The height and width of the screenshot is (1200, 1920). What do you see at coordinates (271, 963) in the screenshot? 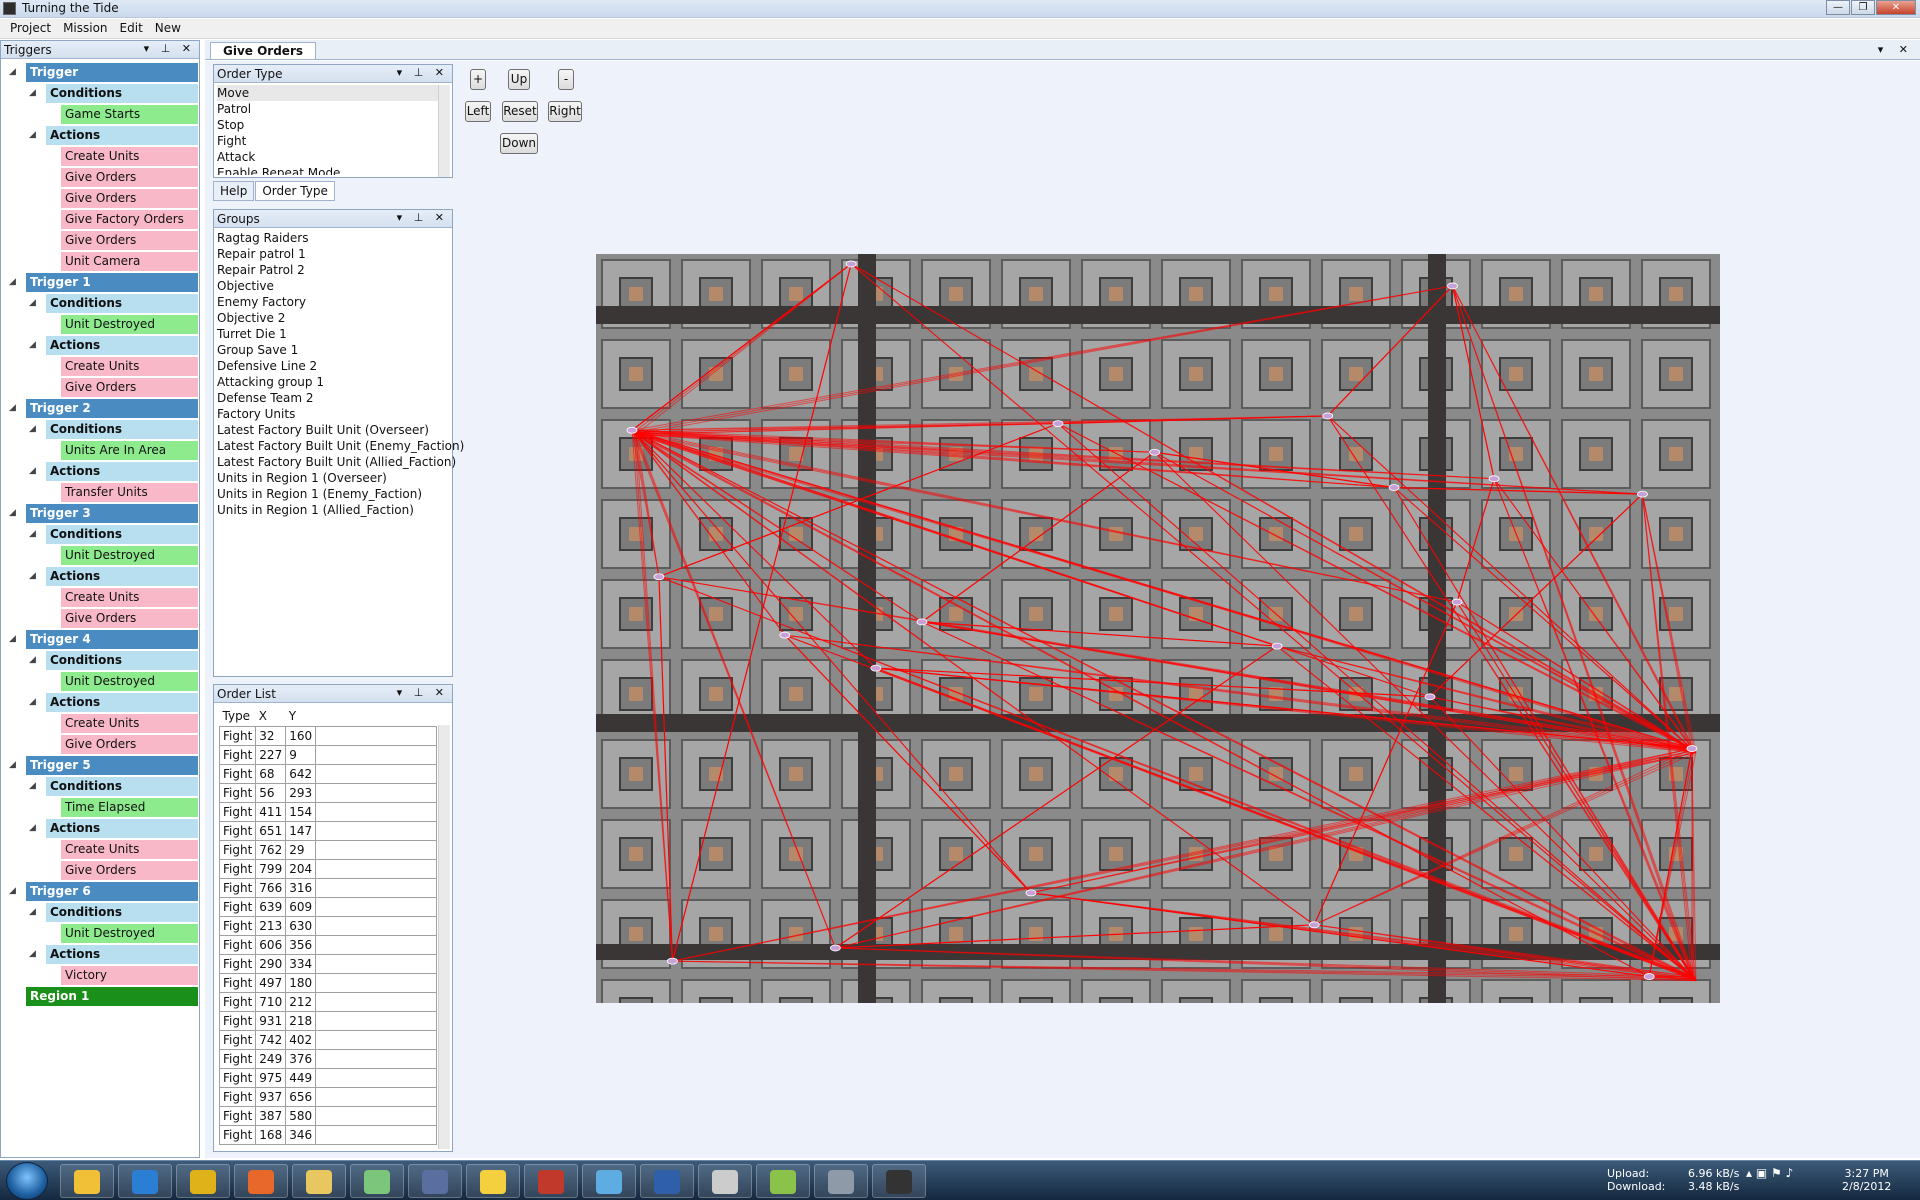
I see `order-x-cell: 290` at bounding box center [271, 963].